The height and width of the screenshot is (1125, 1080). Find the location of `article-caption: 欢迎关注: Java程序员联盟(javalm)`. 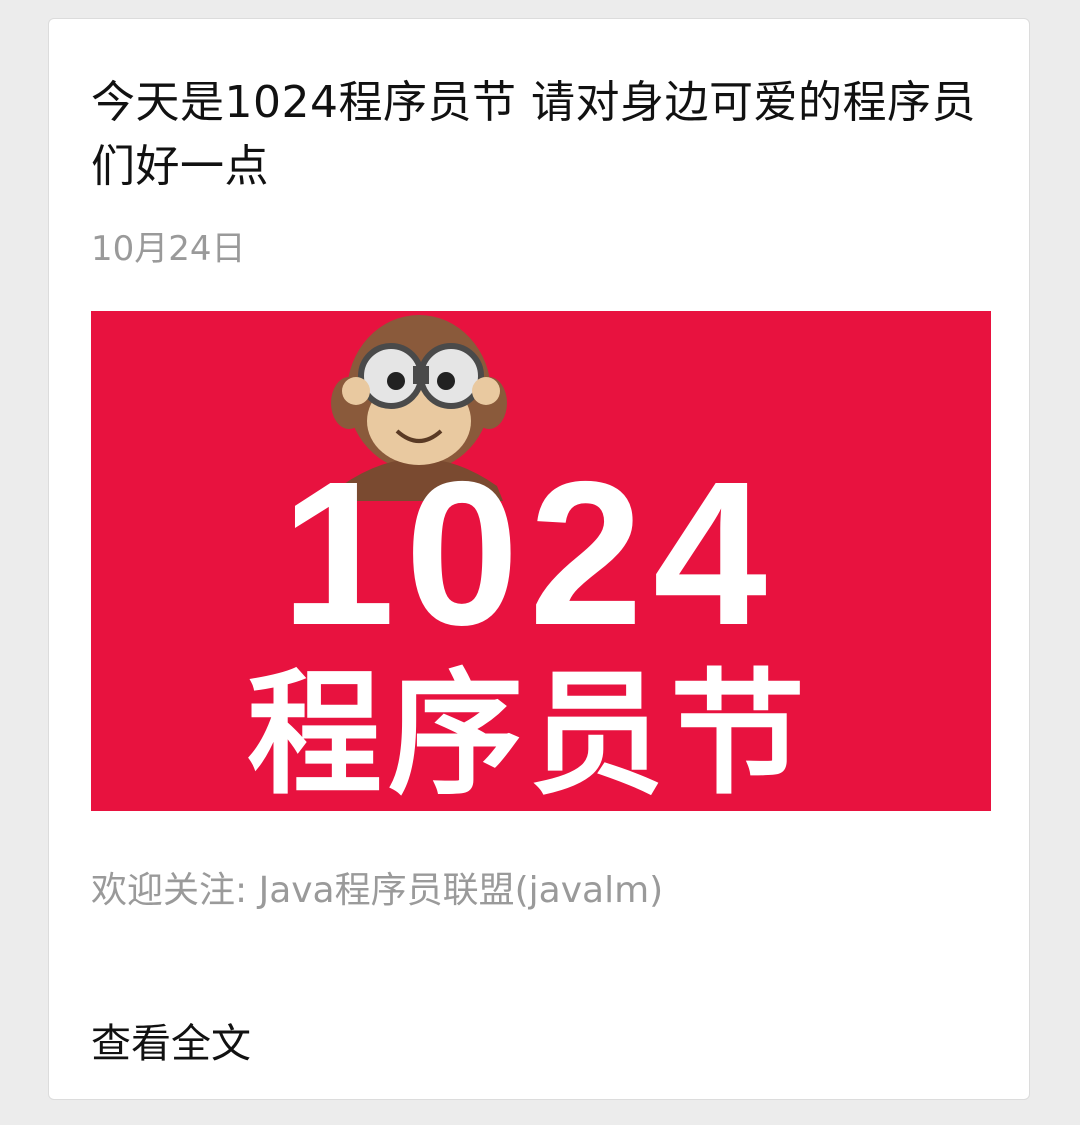

article-caption: 欢迎关注: Java程序员联盟(javalm) is located at coordinates (377, 890).